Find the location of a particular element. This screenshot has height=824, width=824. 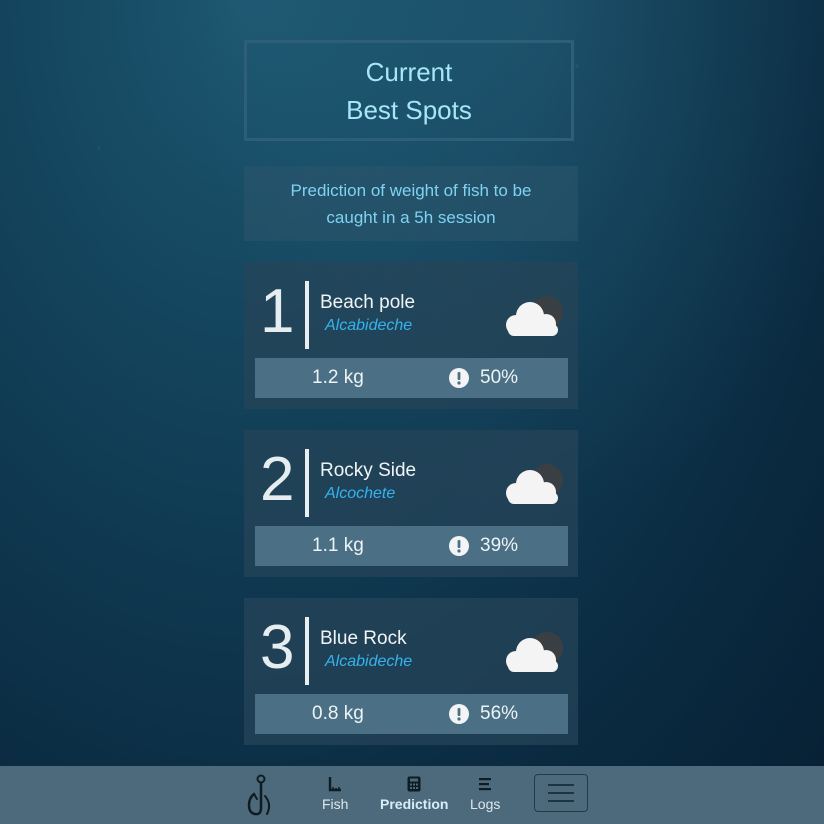

spot-card: 3 Blue Rock Alcabideche 0.8 kg 56% is located at coordinates (411, 671).